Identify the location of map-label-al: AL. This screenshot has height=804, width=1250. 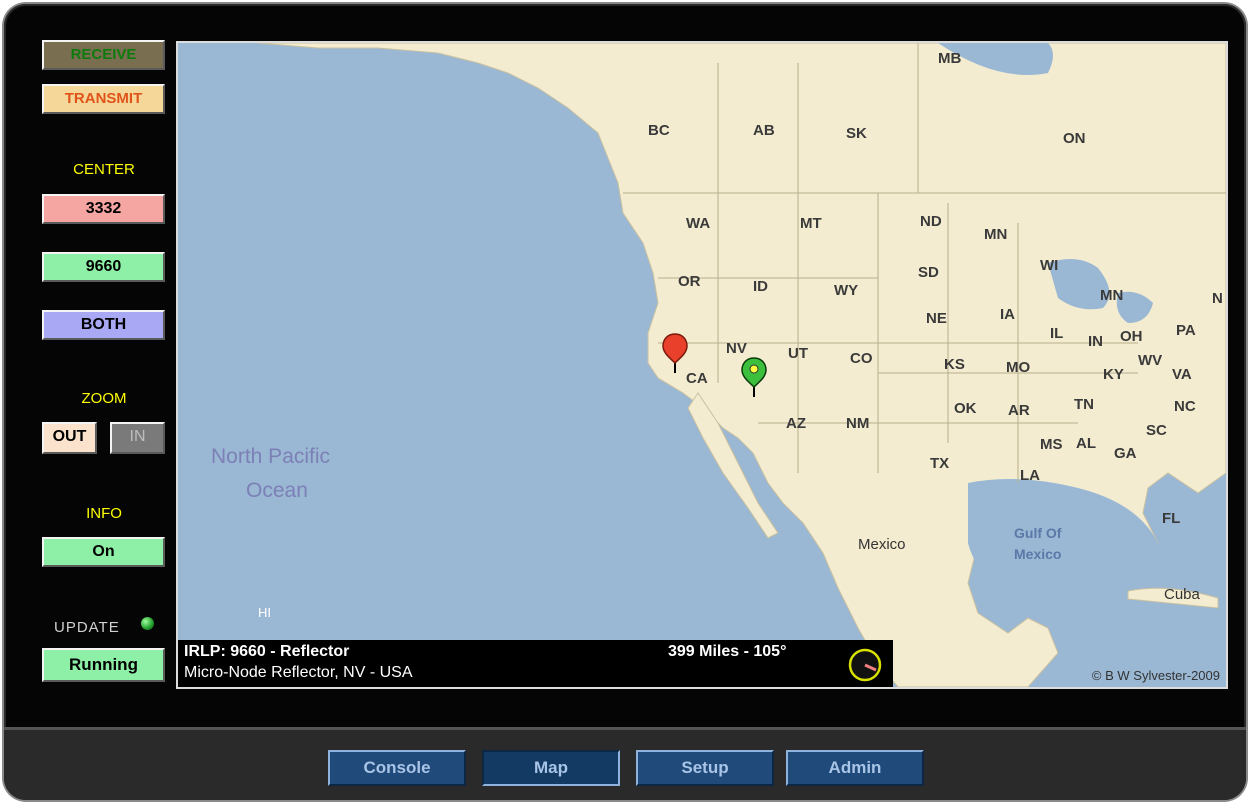
(1086, 443).